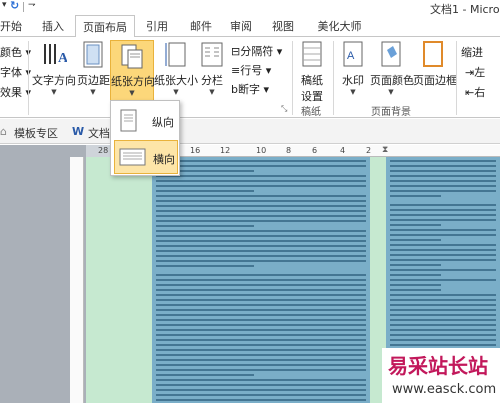 The image size is (500, 403). What do you see at coordinates (146, 121) in the screenshot?
I see `menu-item-portrait: 纵向` at bounding box center [146, 121].